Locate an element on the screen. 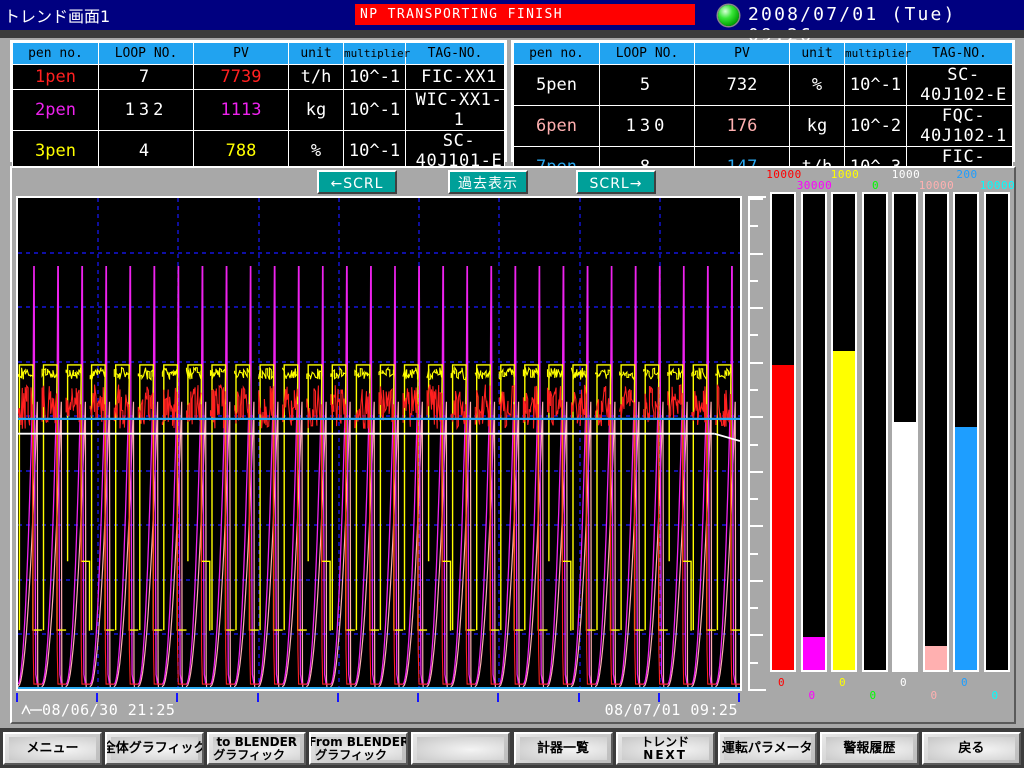 The width and height of the screenshot is (1024, 768). toolbar-button-face: 計器一覧 is located at coordinates (563, 748).